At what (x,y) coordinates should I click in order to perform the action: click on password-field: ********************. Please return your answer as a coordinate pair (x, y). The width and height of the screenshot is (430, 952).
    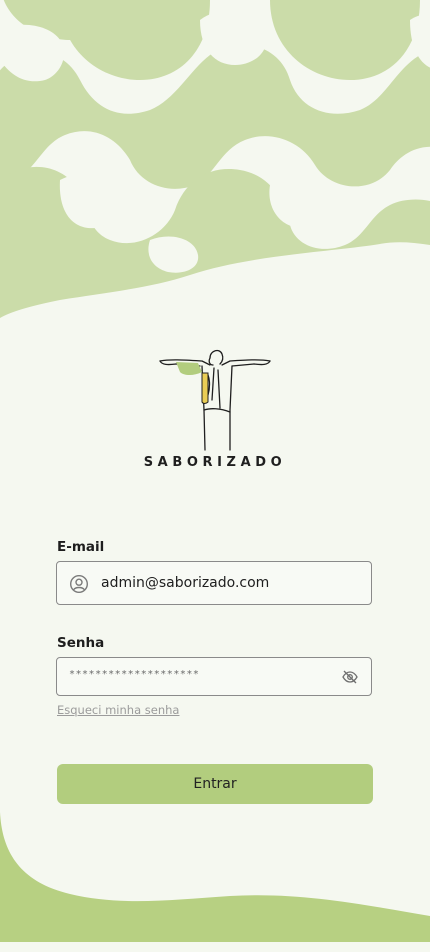
    Looking at the image, I should click on (214, 676).